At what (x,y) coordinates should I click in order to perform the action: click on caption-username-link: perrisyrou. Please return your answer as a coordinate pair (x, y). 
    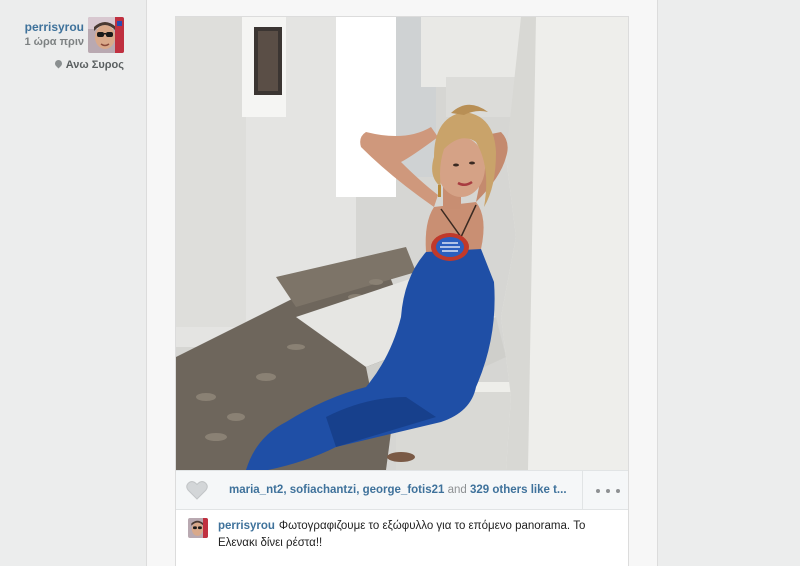
    Looking at the image, I should click on (246, 526).